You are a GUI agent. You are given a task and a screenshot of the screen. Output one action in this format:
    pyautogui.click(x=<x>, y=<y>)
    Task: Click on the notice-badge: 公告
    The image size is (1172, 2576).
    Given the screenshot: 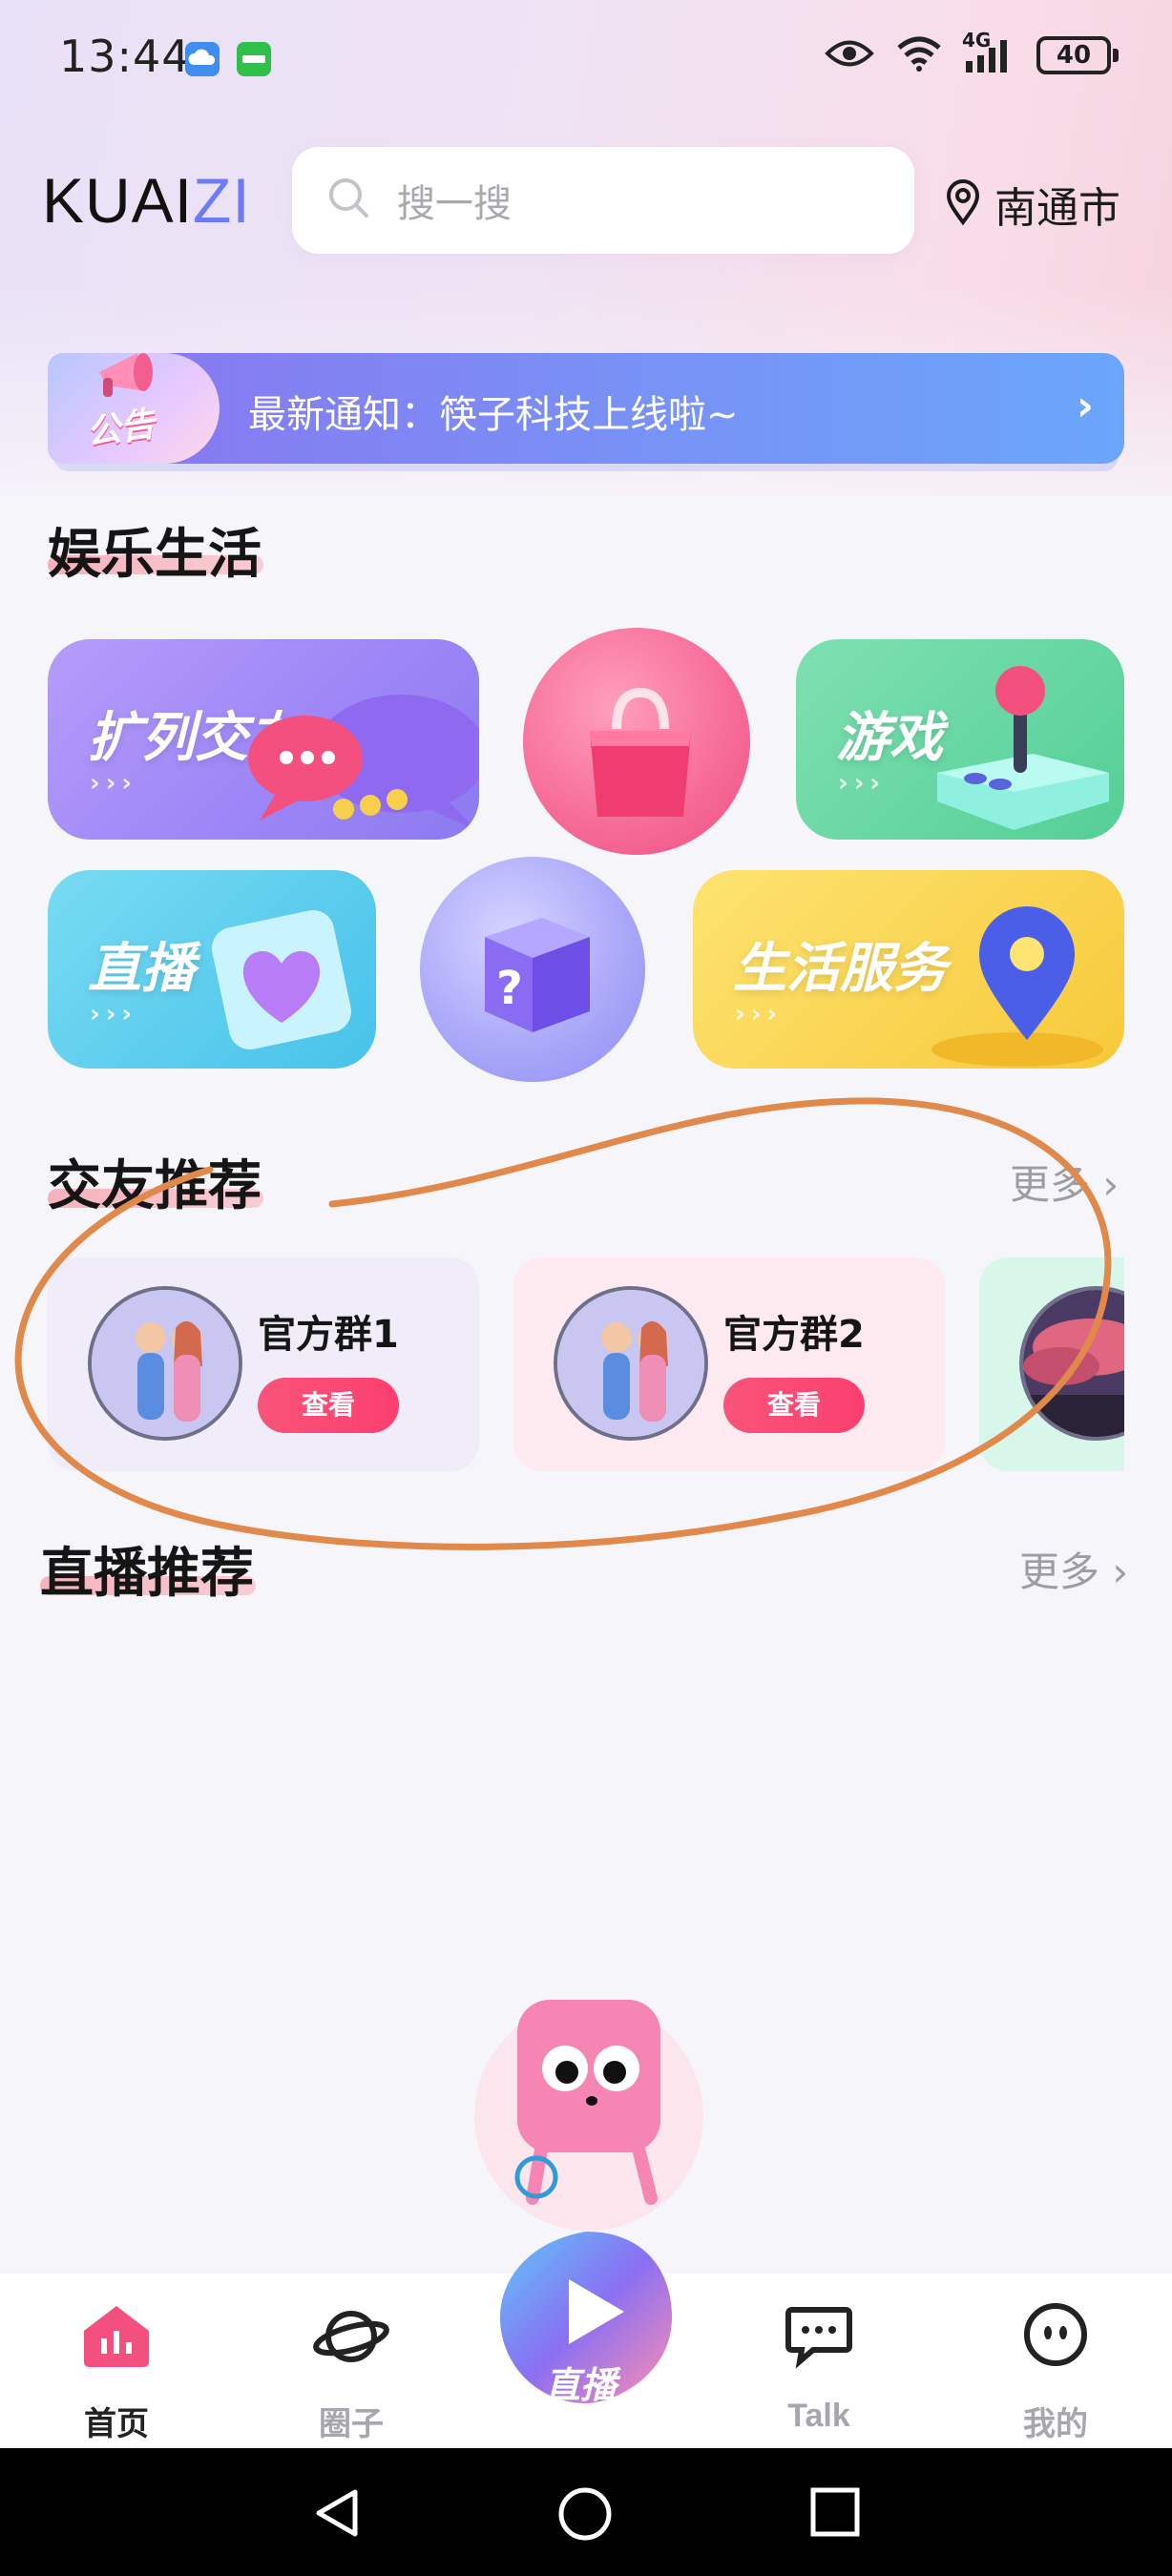 What is the action you would take?
    pyautogui.click(x=134, y=408)
    